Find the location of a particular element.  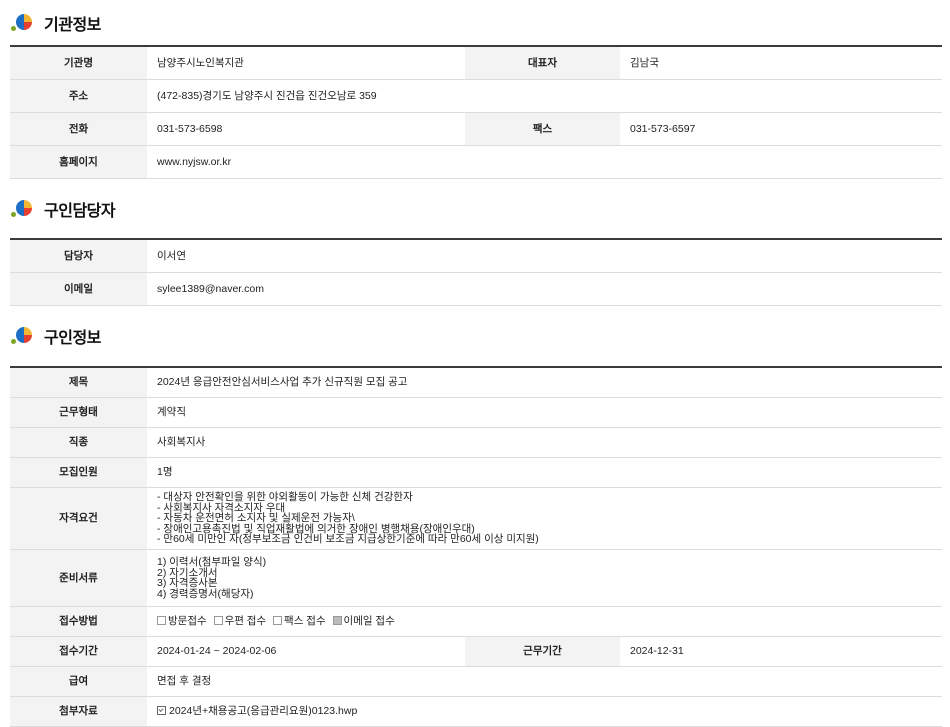

org-section-title: 기관정보 is located at coordinates (72, 25).